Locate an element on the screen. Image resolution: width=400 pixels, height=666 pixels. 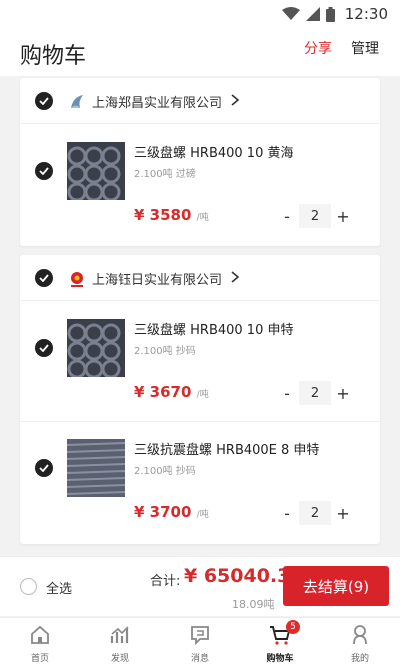
tab-label: 首页 is located at coordinates (39, 659).